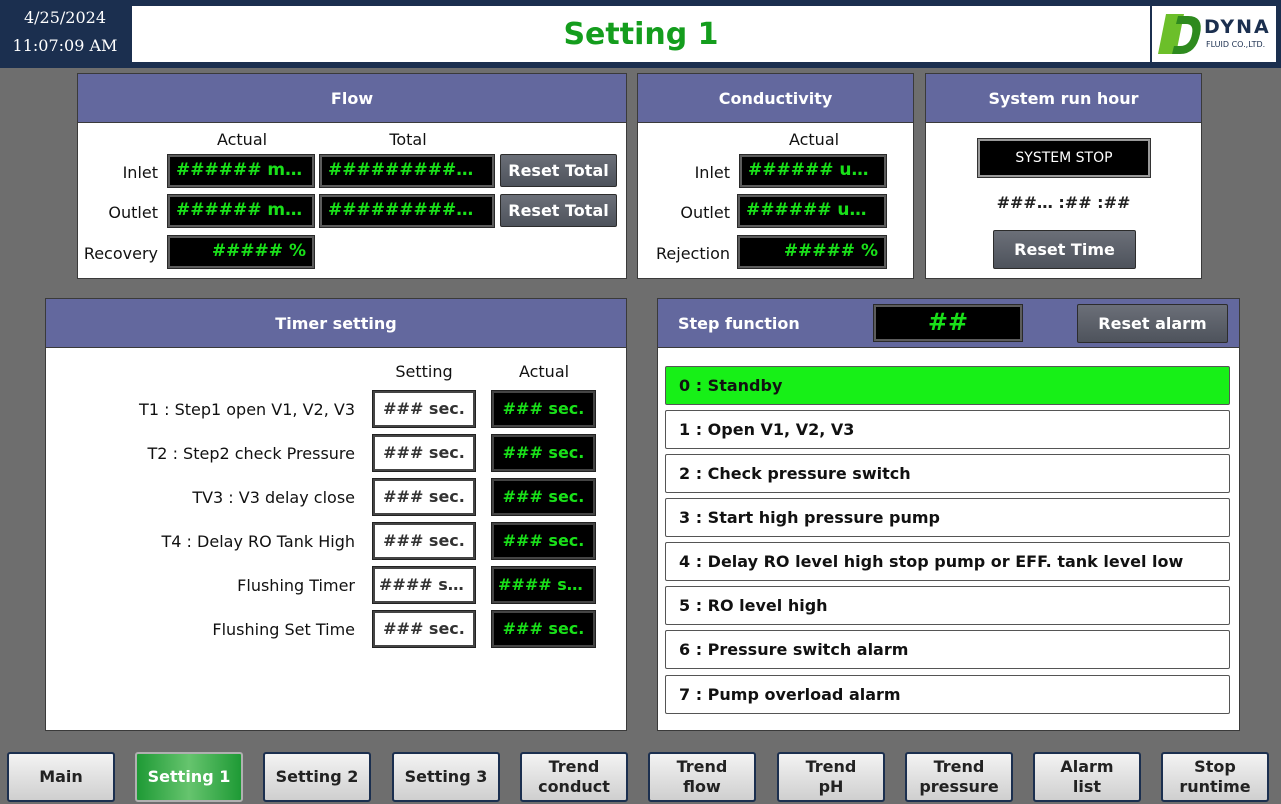  I want to click on flow-outlet-actual: ###### m3/h, so click(241, 211).